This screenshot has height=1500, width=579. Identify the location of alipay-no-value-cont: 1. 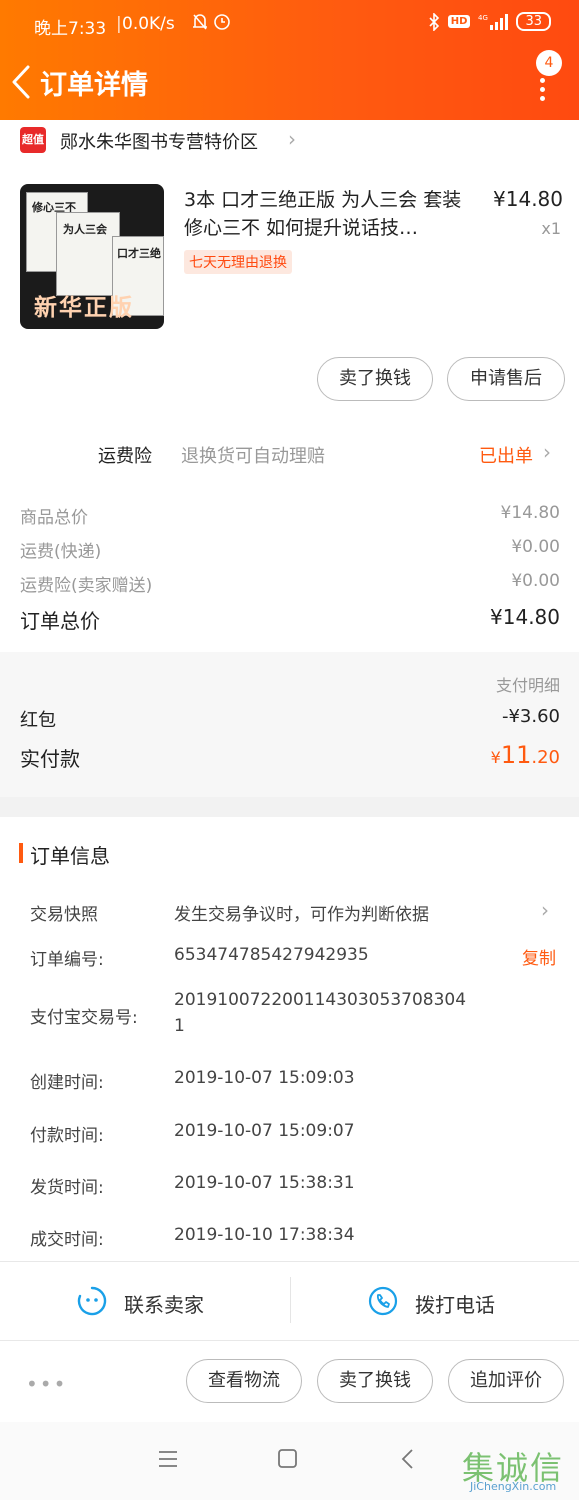
(179, 1026).